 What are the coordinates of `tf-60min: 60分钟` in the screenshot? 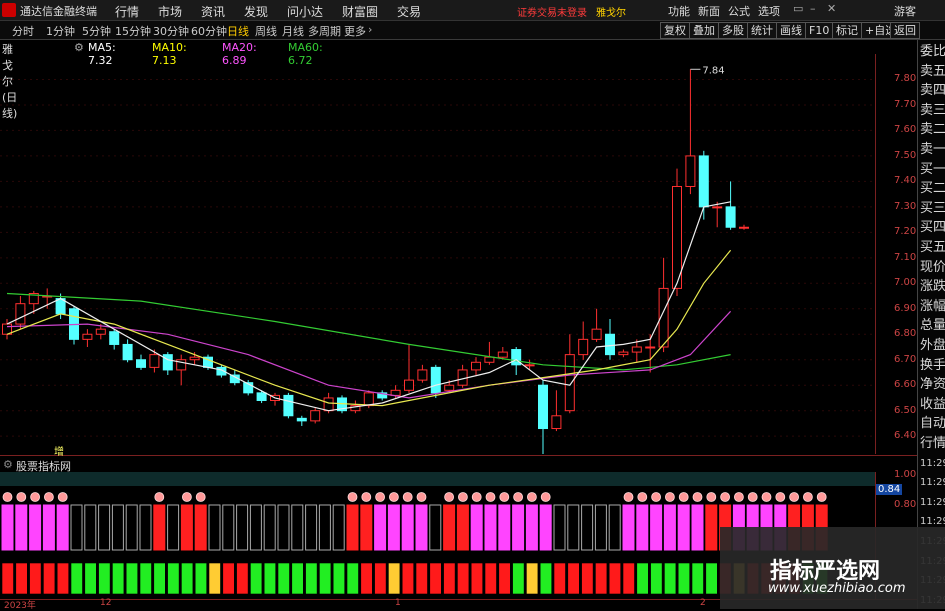 It's located at (209, 31).